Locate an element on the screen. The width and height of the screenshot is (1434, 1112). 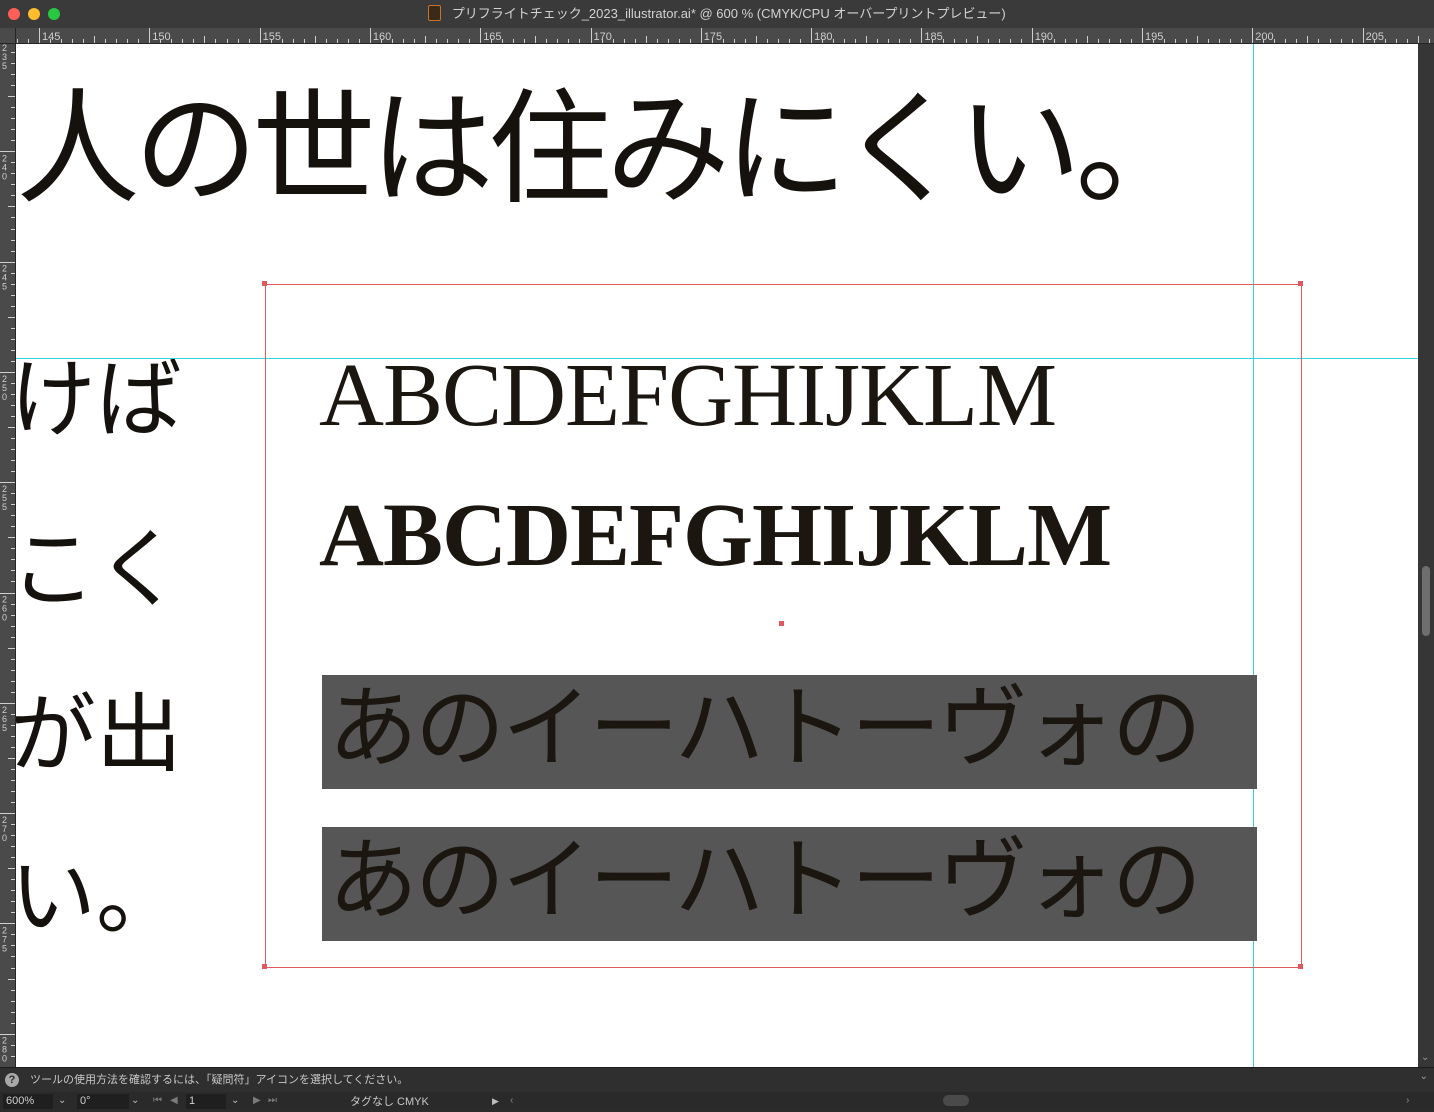
artboard-text-column-line-1: けば is located at coordinates (99, 400).